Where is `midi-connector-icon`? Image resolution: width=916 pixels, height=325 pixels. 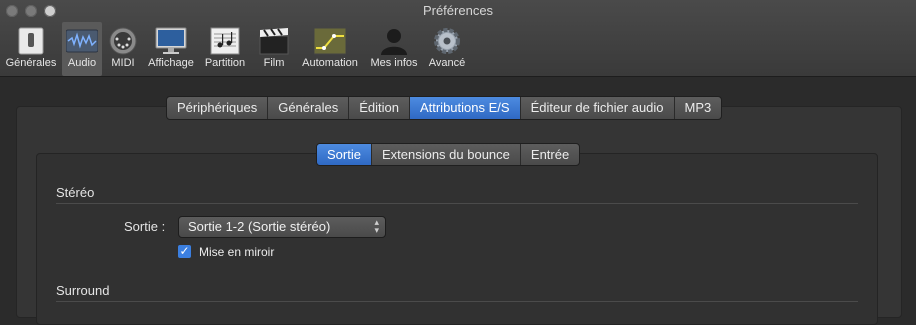 midi-connector-icon is located at coordinates (123, 41).